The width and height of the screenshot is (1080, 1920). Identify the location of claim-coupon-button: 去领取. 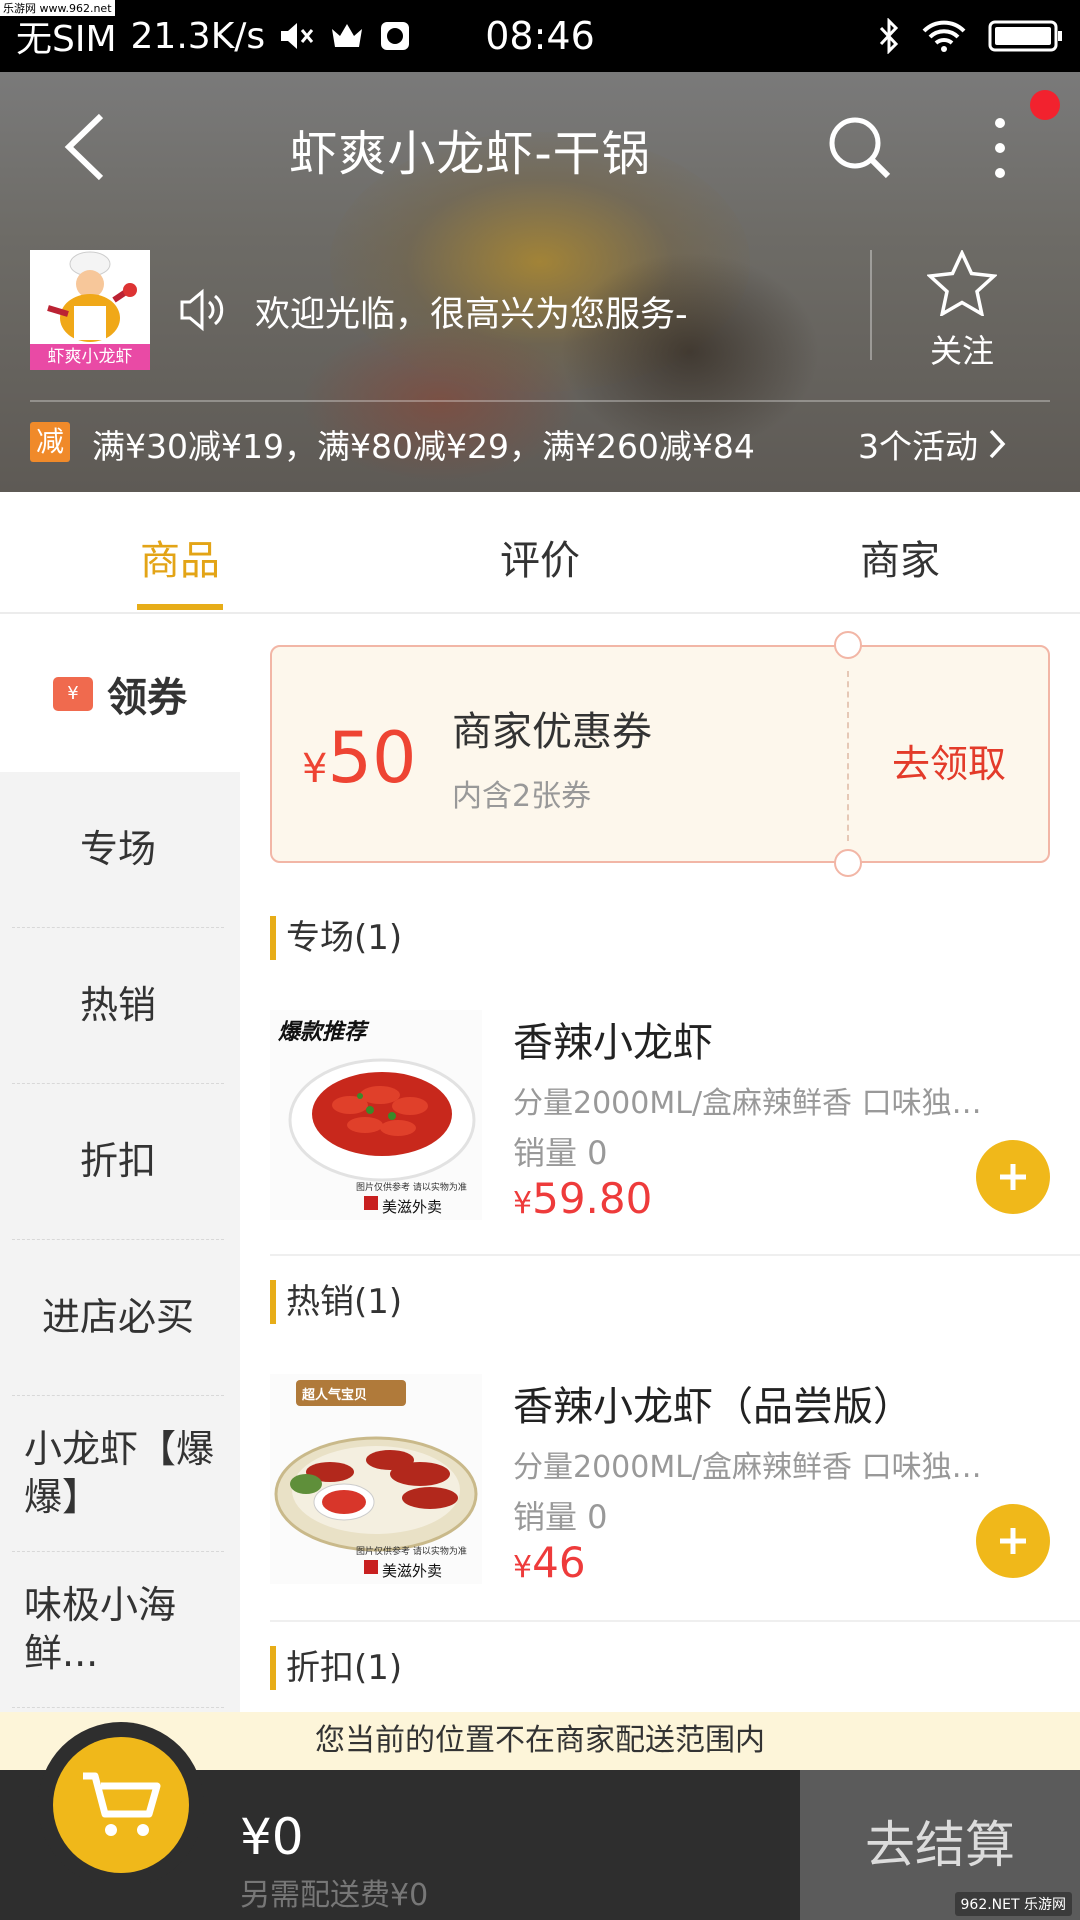
(949, 760).